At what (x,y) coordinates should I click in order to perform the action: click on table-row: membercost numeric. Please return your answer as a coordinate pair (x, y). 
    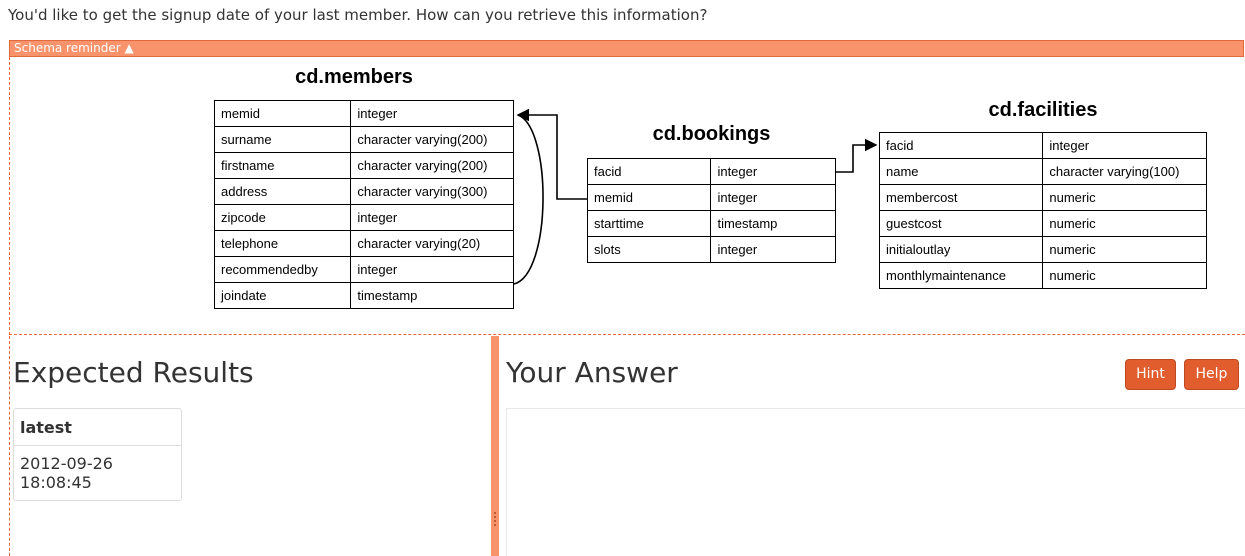
    Looking at the image, I should click on (1042, 197).